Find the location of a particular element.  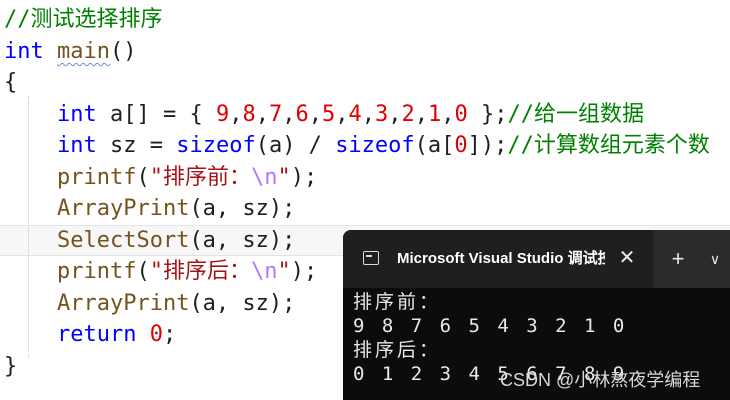

code-line: { is located at coordinates (10, 82).